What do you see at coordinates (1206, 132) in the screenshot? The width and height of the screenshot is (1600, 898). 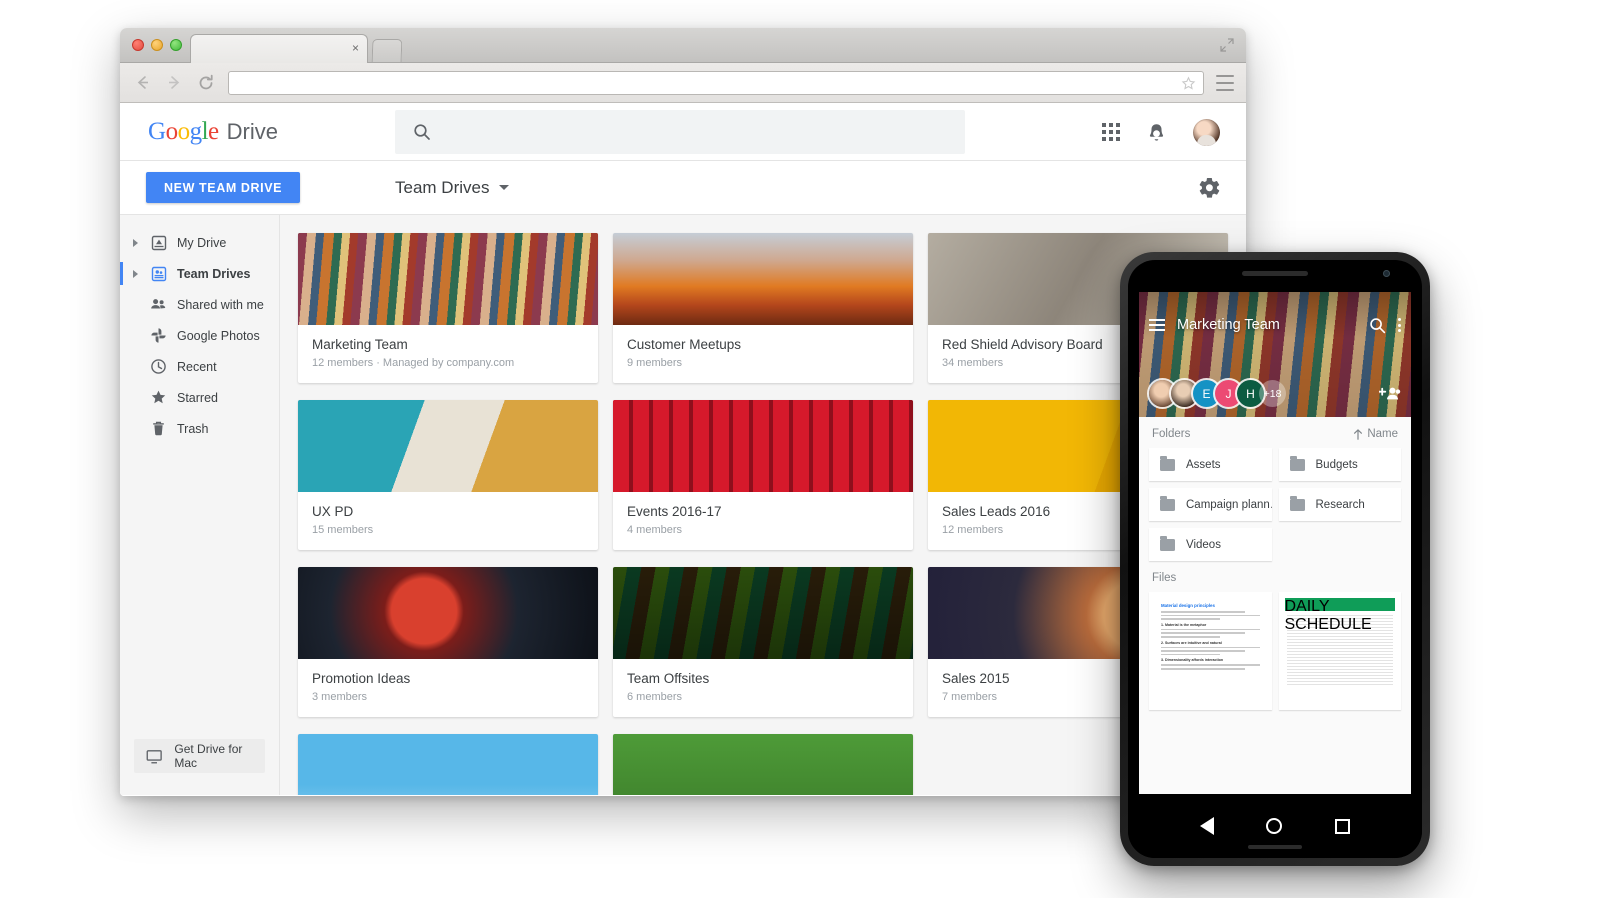 I see `account-avatar` at bounding box center [1206, 132].